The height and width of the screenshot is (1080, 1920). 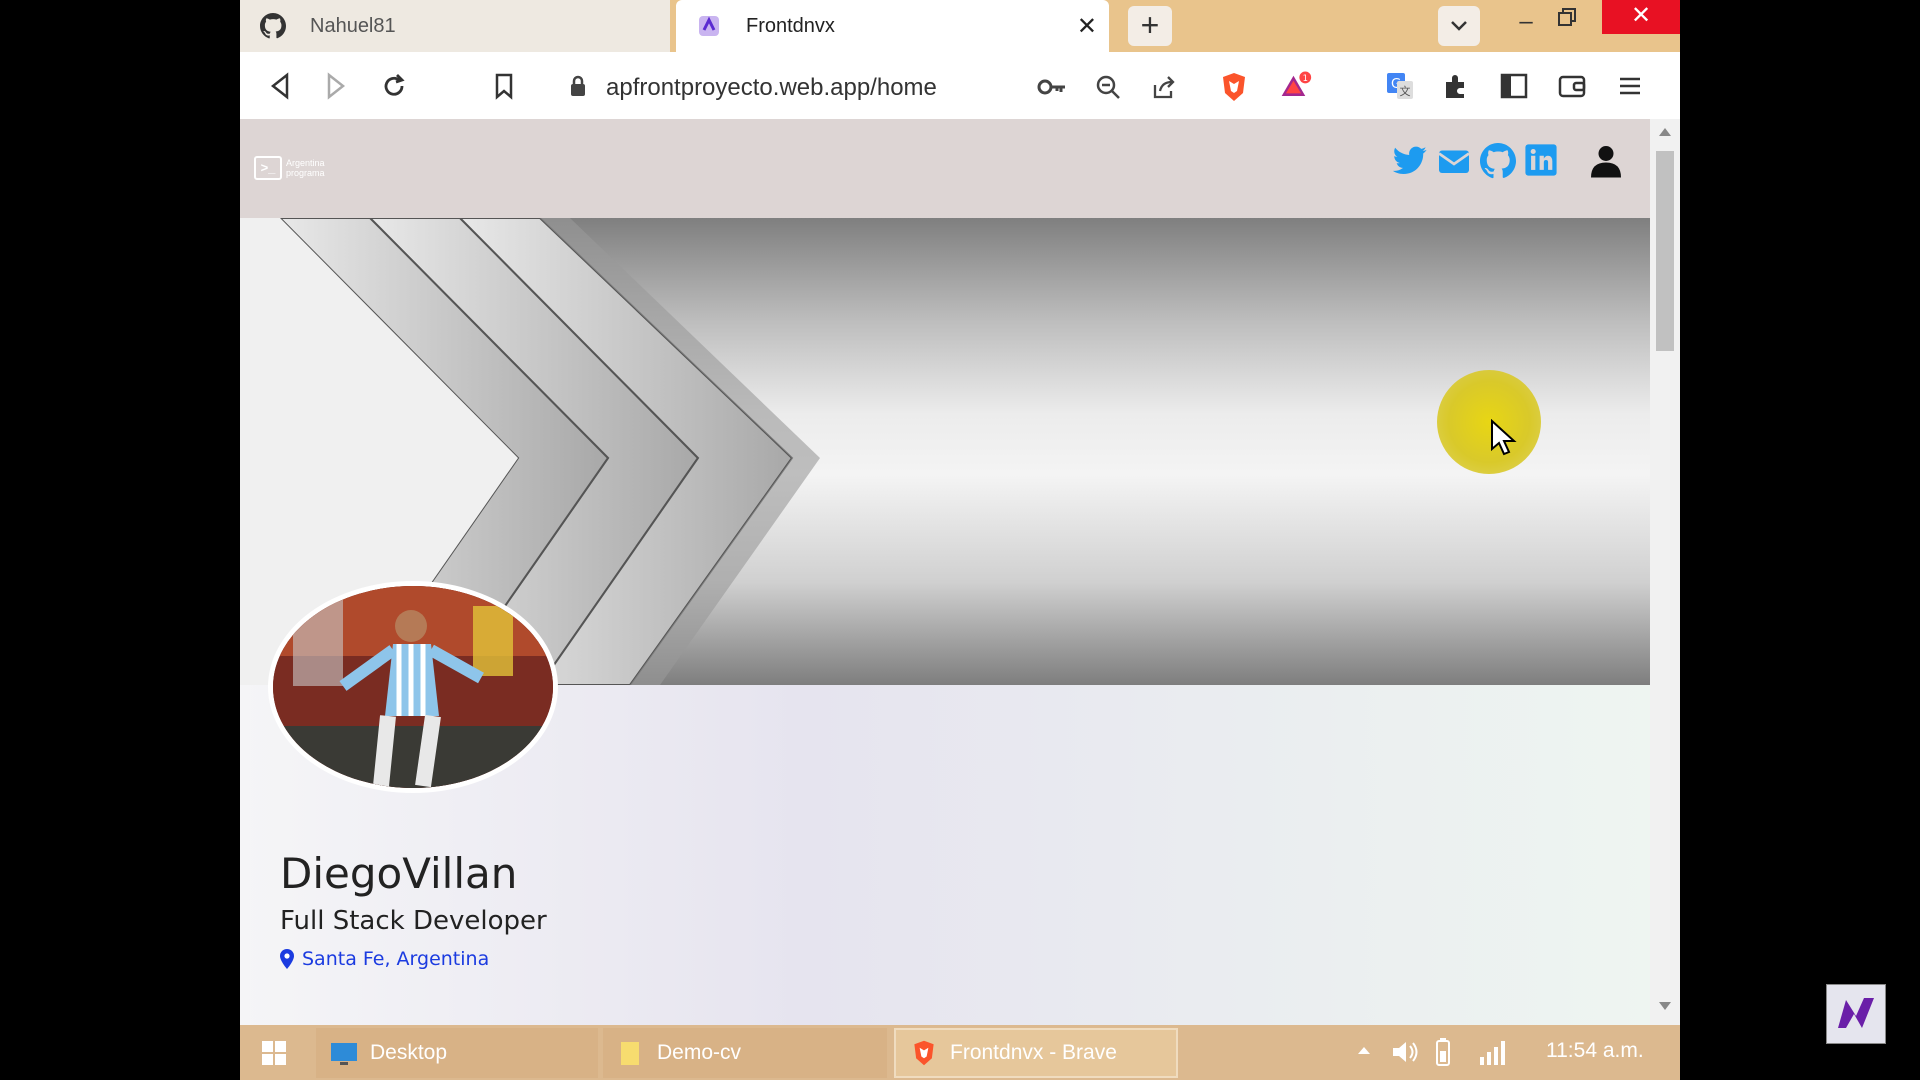 I want to click on email-icon, so click(x=1454, y=161).